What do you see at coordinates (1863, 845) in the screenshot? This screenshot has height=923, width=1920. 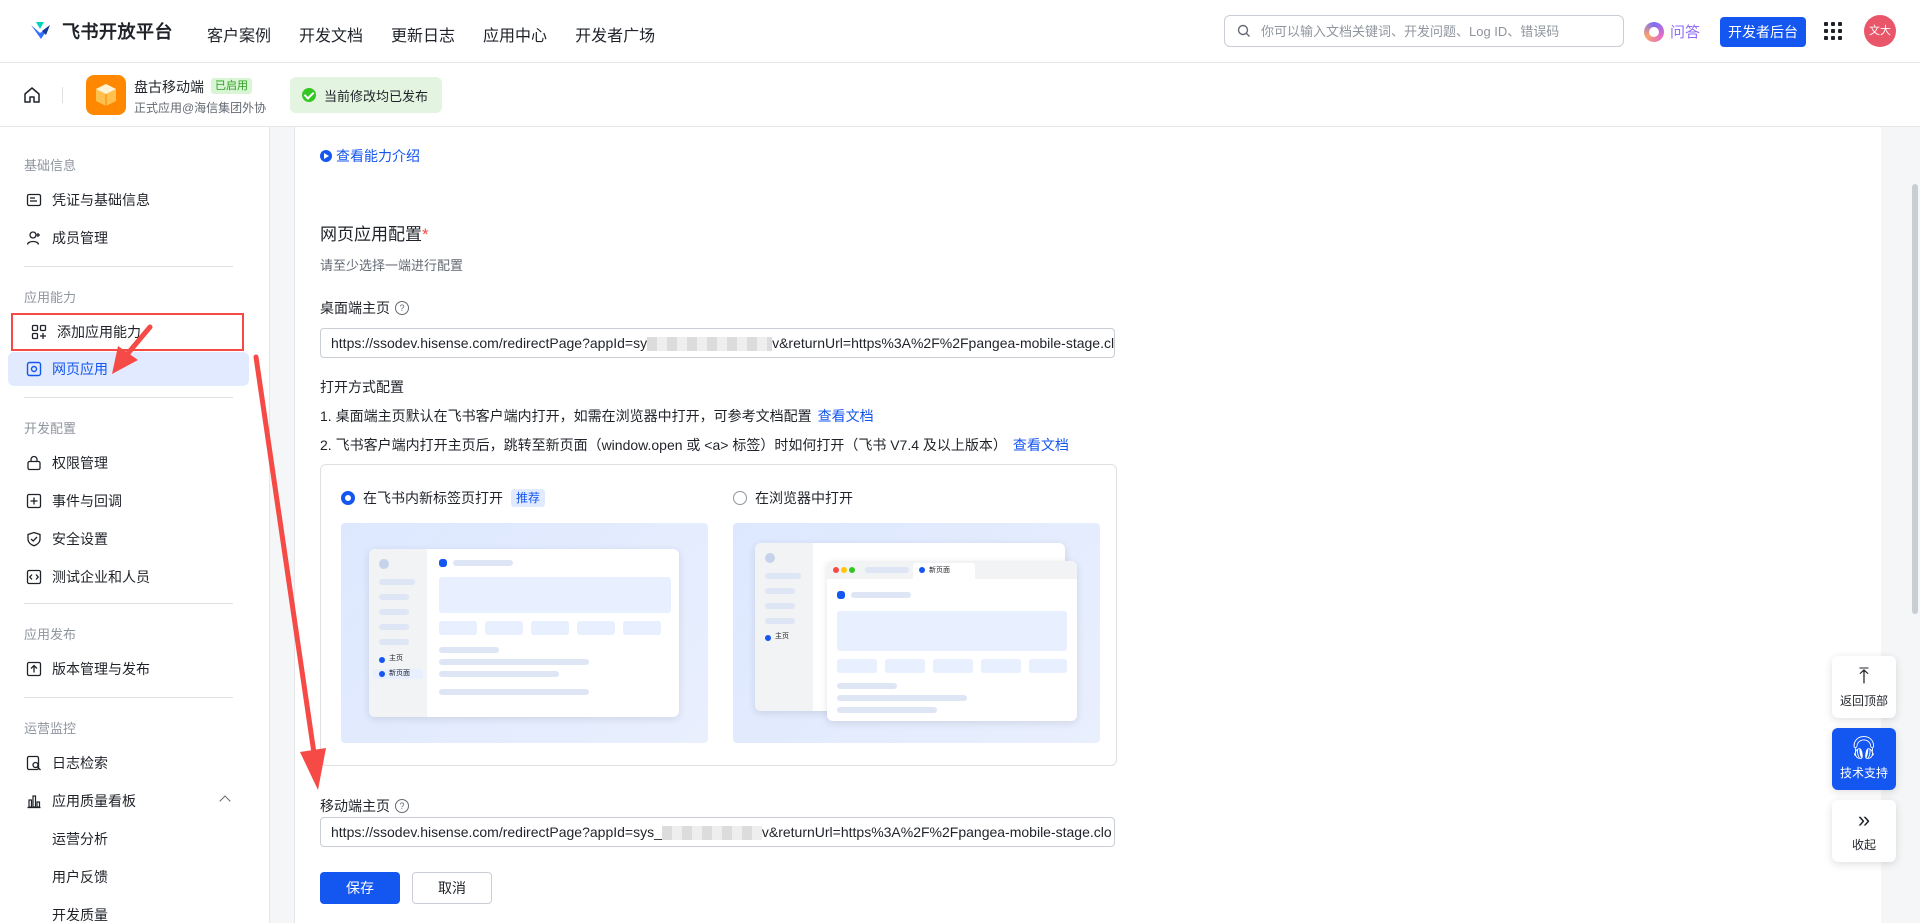 I see `collapse-label: 收起` at bounding box center [1863, 845].